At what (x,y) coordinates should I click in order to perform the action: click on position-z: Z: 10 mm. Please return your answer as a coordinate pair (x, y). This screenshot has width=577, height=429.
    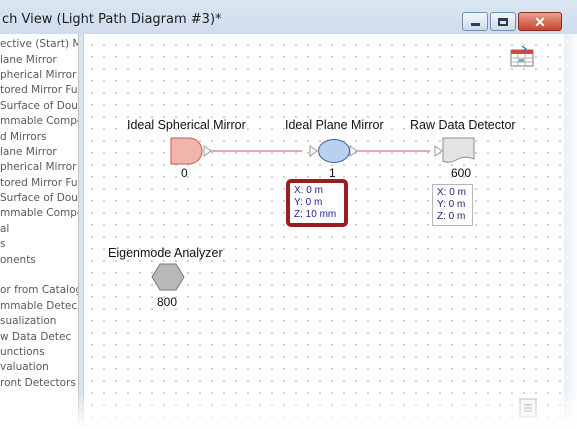
    Looking at the image, I should click on (315, 214).